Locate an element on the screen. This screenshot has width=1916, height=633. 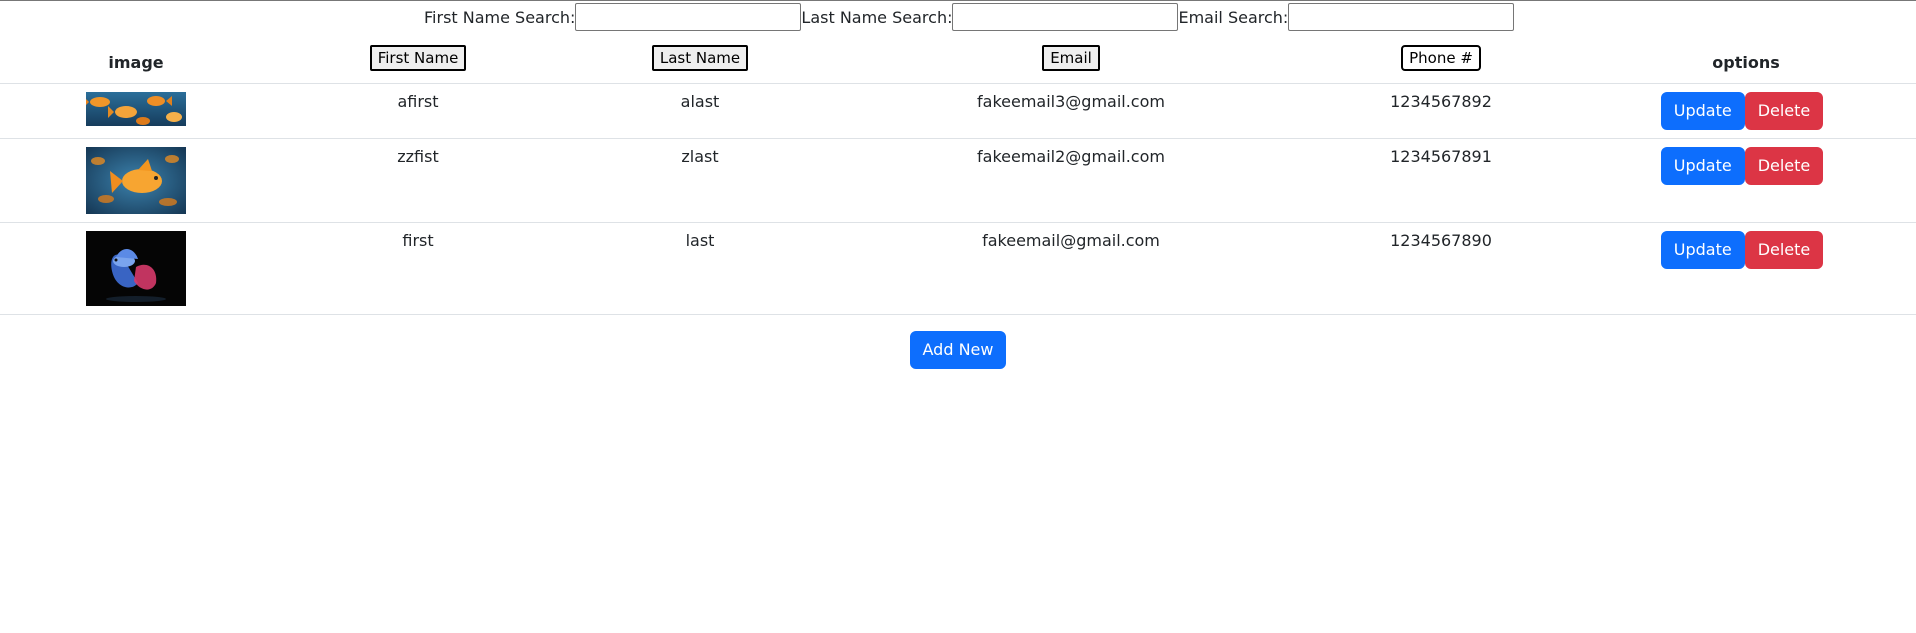
last-name-column-header: Last Name is located at coordinates (700, 61).